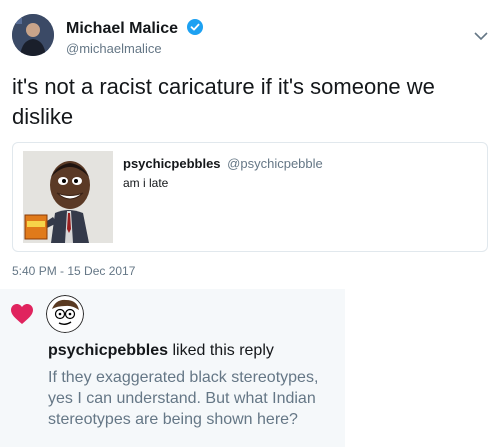  Describe the element at coordinates (194, 27) in the screenshot. I see `verified-badge-icon` at that location.